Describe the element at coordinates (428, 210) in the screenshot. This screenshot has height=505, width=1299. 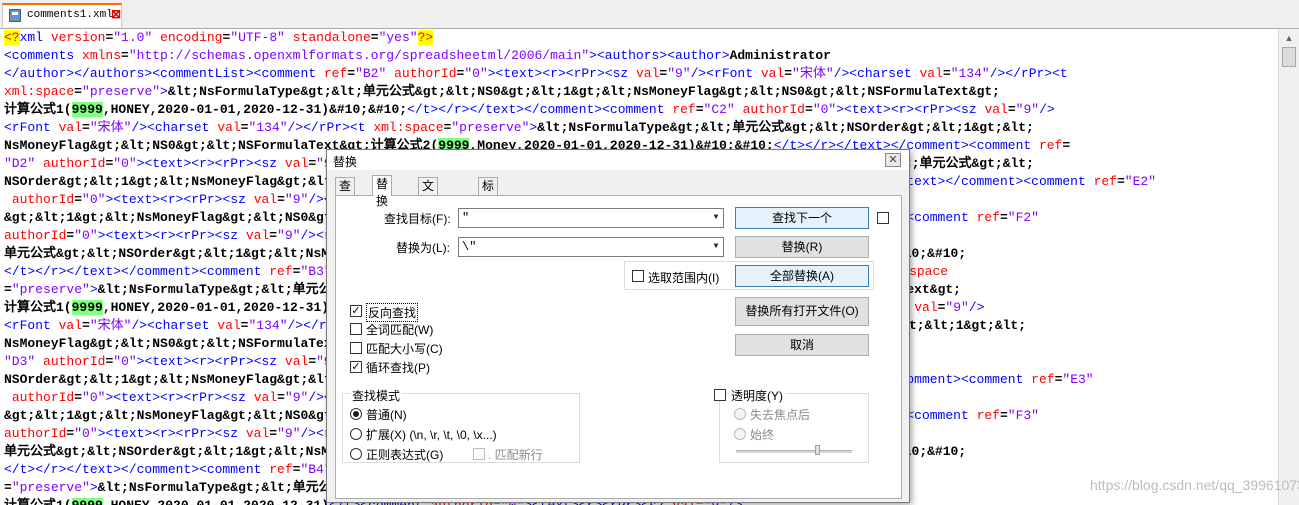
I see `tab-find-in-files: 文件查找` at that location.